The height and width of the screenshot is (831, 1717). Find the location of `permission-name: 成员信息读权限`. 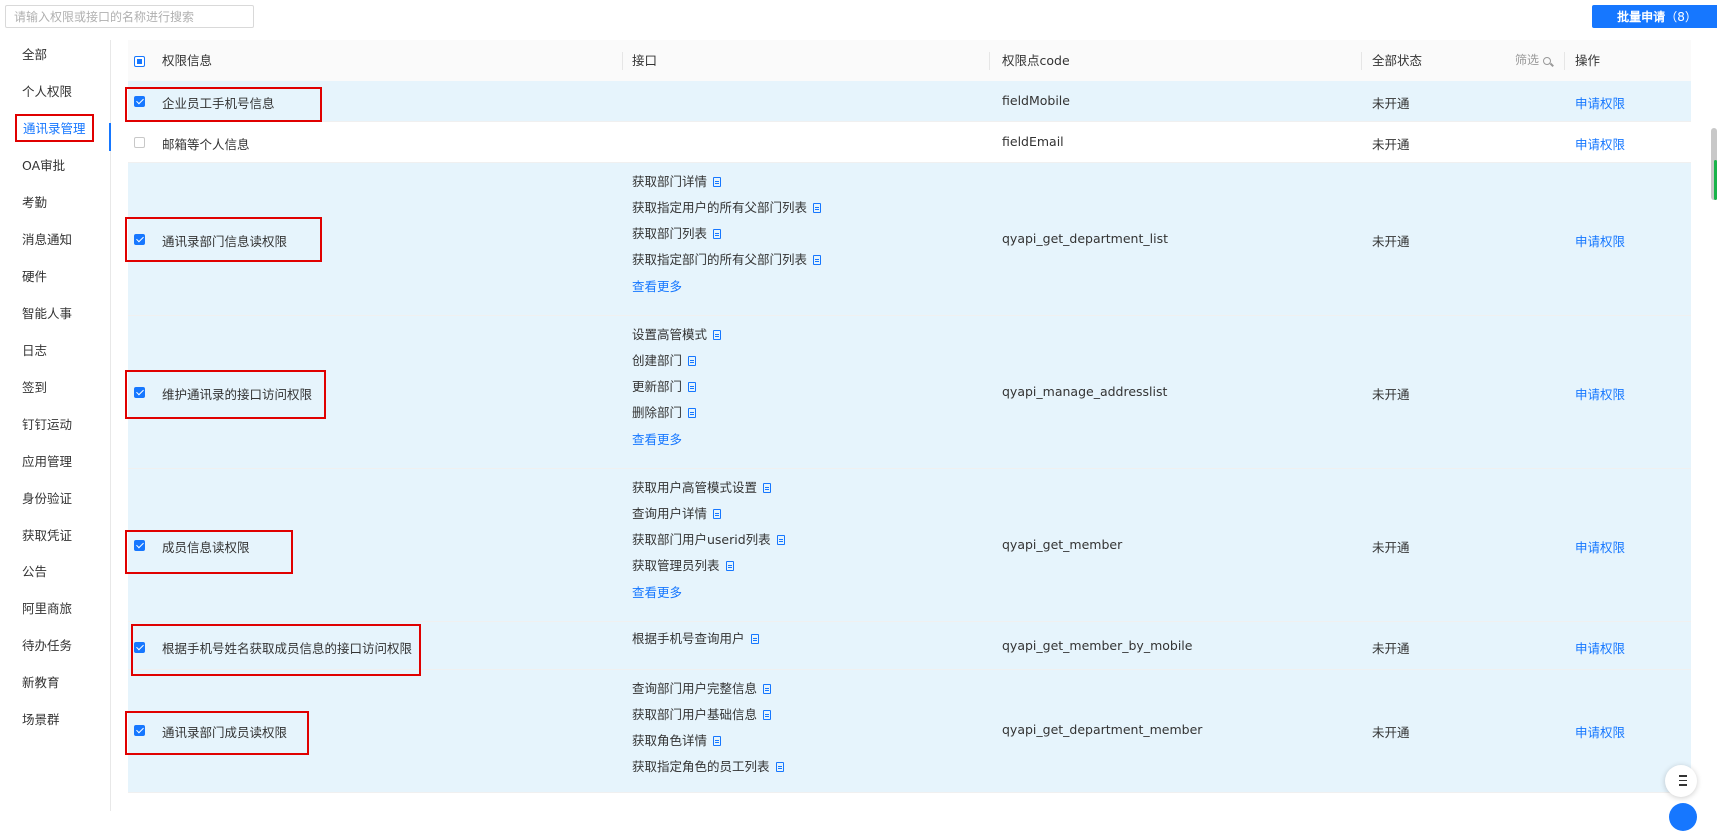

permission-name: 成员信息读权限 is located at coordinates (206, 547).